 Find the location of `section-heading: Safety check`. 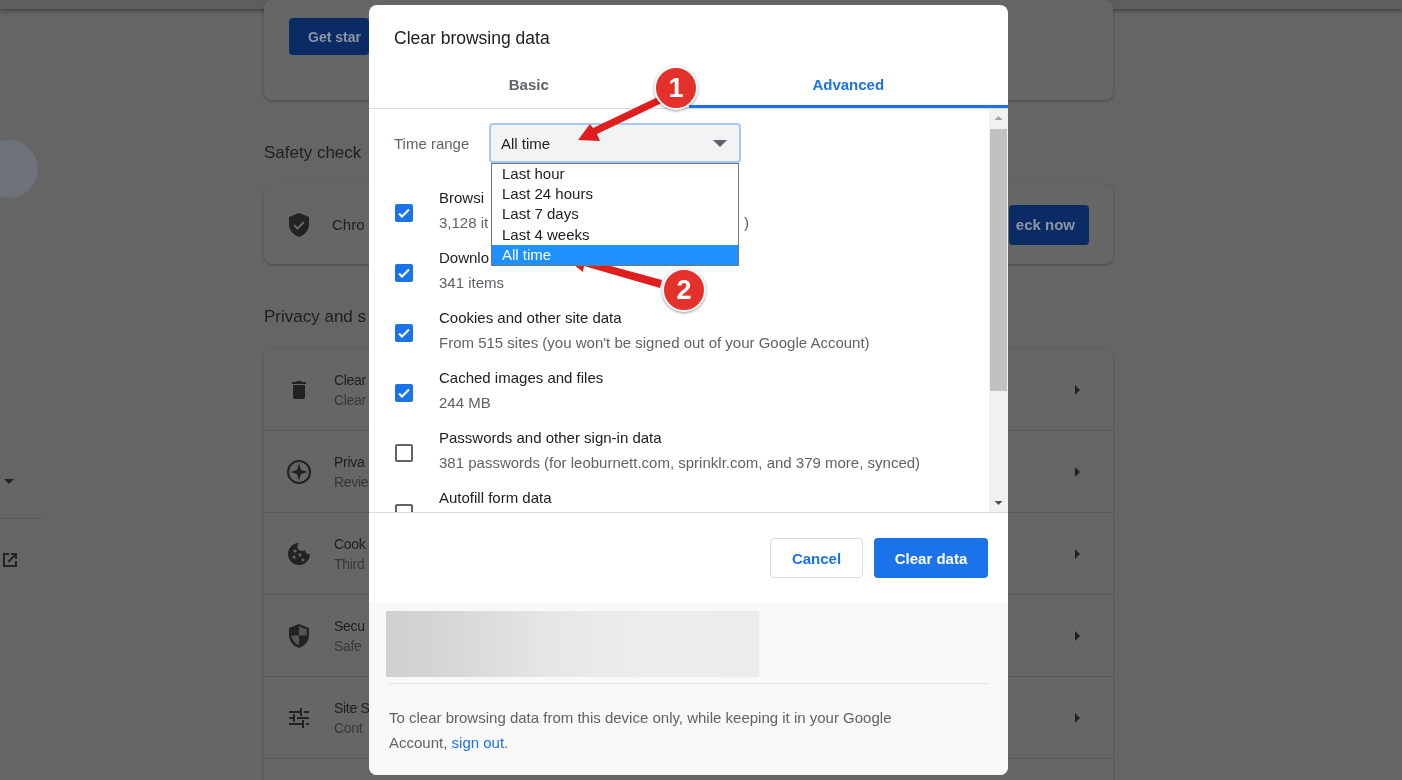

section-heading: Safety check is located at coordinates (313, 153).